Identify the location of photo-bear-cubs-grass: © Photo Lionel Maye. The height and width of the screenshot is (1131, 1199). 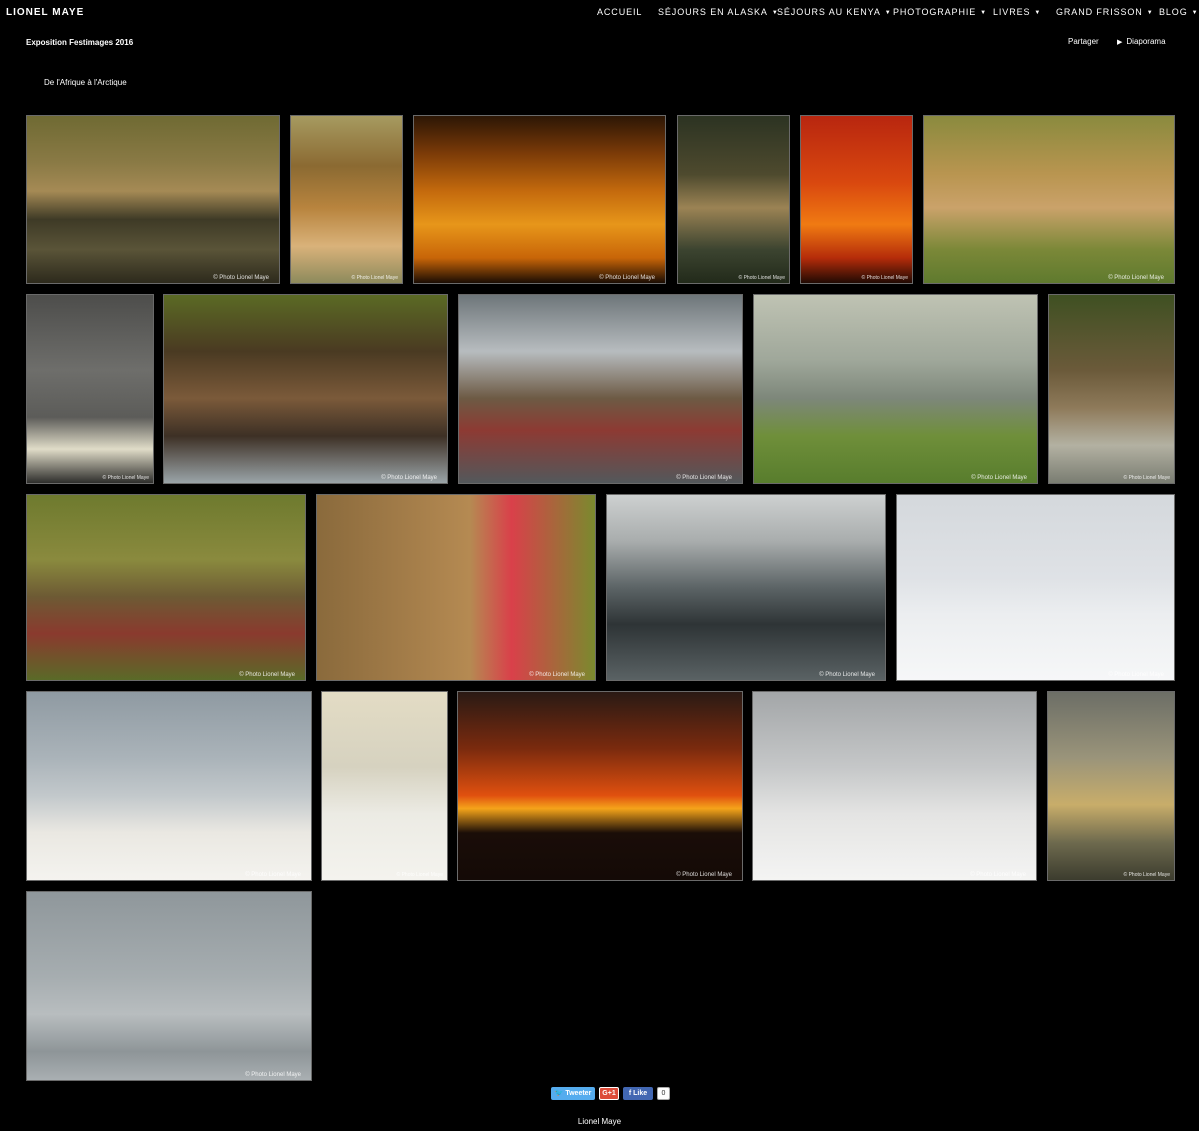
(166, 587).